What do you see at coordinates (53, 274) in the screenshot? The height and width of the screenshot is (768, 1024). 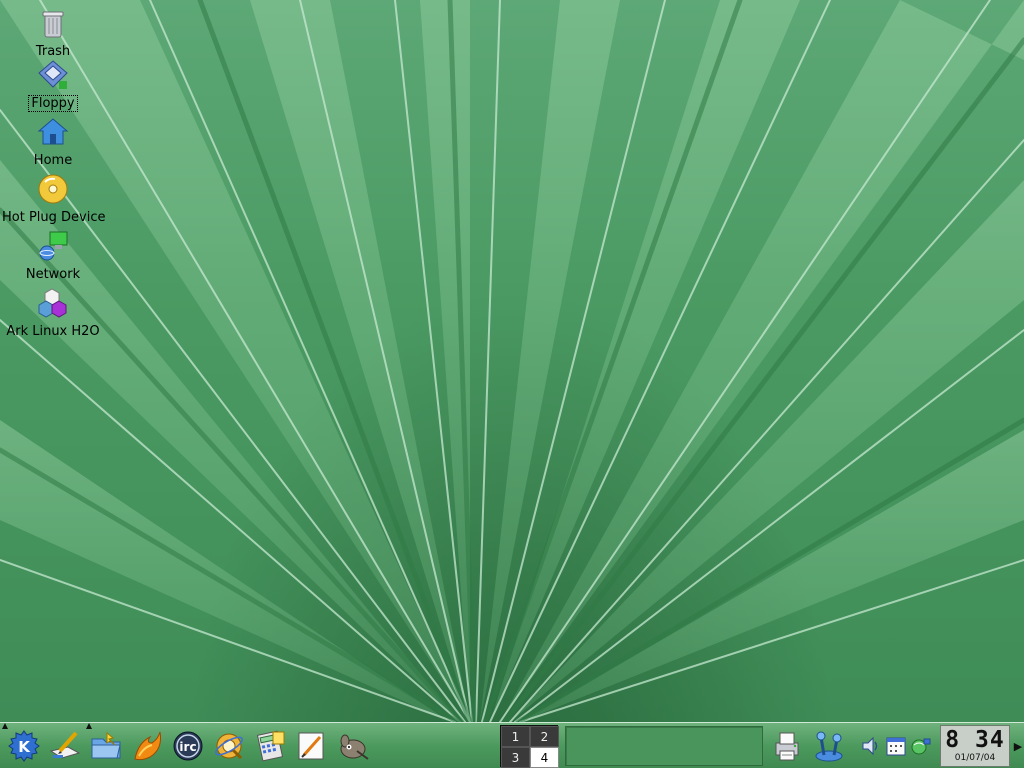 I see `desktop-icon-label: Network` at bounding box center [53, 274].